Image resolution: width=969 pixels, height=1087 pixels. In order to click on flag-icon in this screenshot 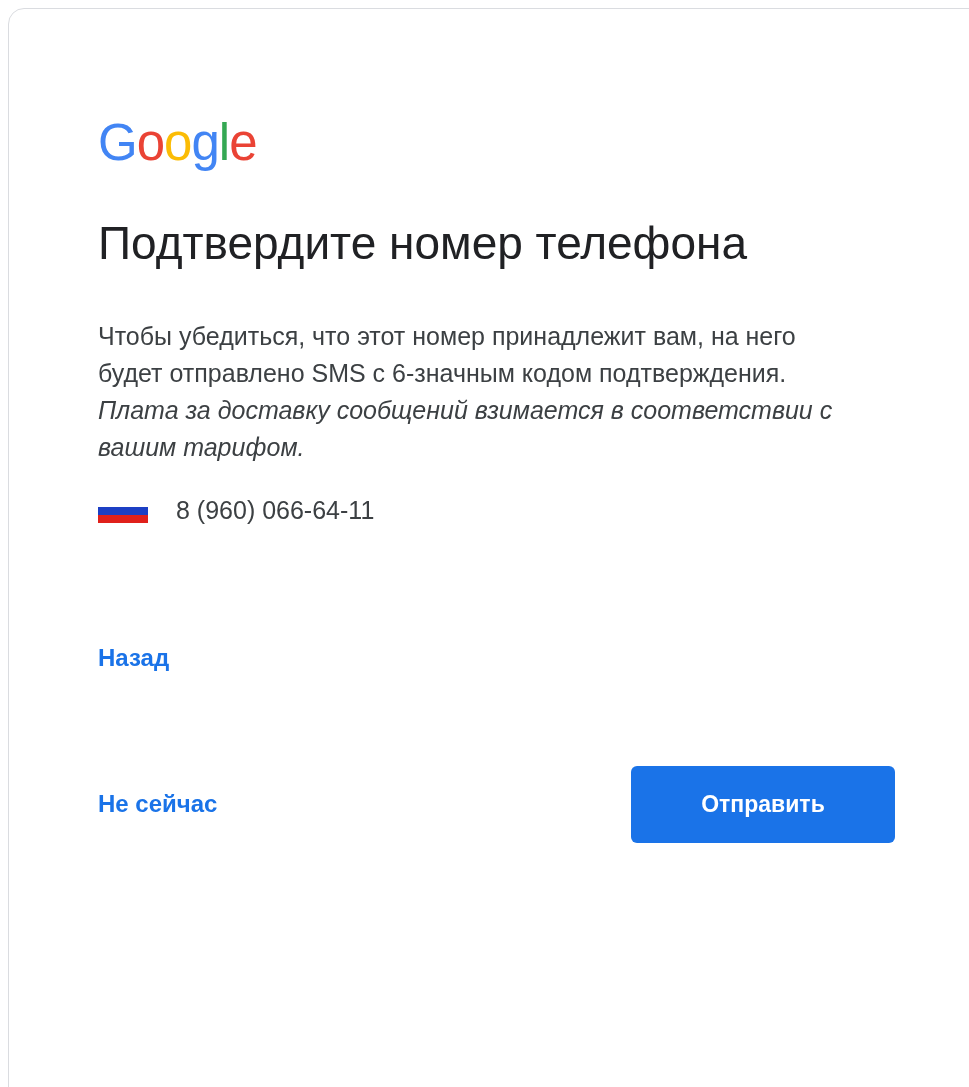, I will do `click(123, 514)`.